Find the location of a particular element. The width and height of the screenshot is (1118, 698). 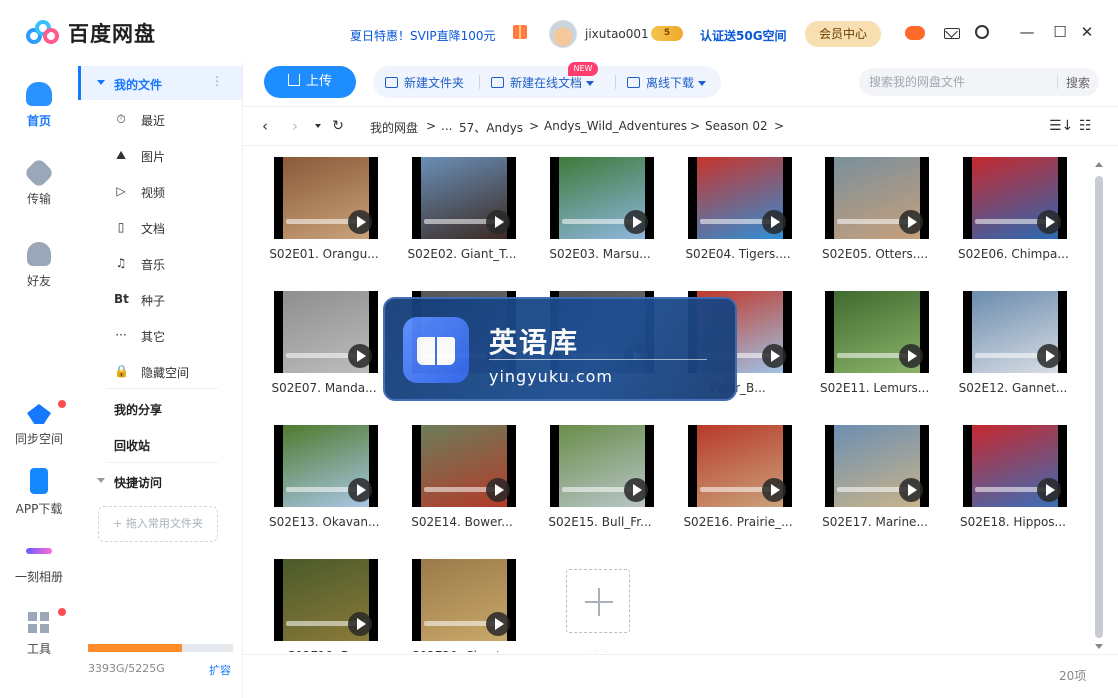

breadcrumb-root: 我的网盘 is located at coordinates (394, 127).